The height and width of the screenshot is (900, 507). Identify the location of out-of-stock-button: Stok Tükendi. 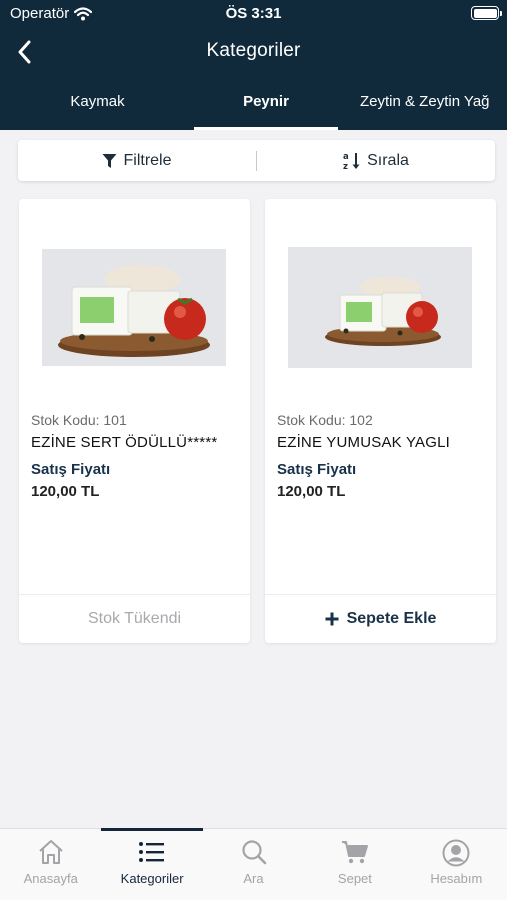
(134, 618).